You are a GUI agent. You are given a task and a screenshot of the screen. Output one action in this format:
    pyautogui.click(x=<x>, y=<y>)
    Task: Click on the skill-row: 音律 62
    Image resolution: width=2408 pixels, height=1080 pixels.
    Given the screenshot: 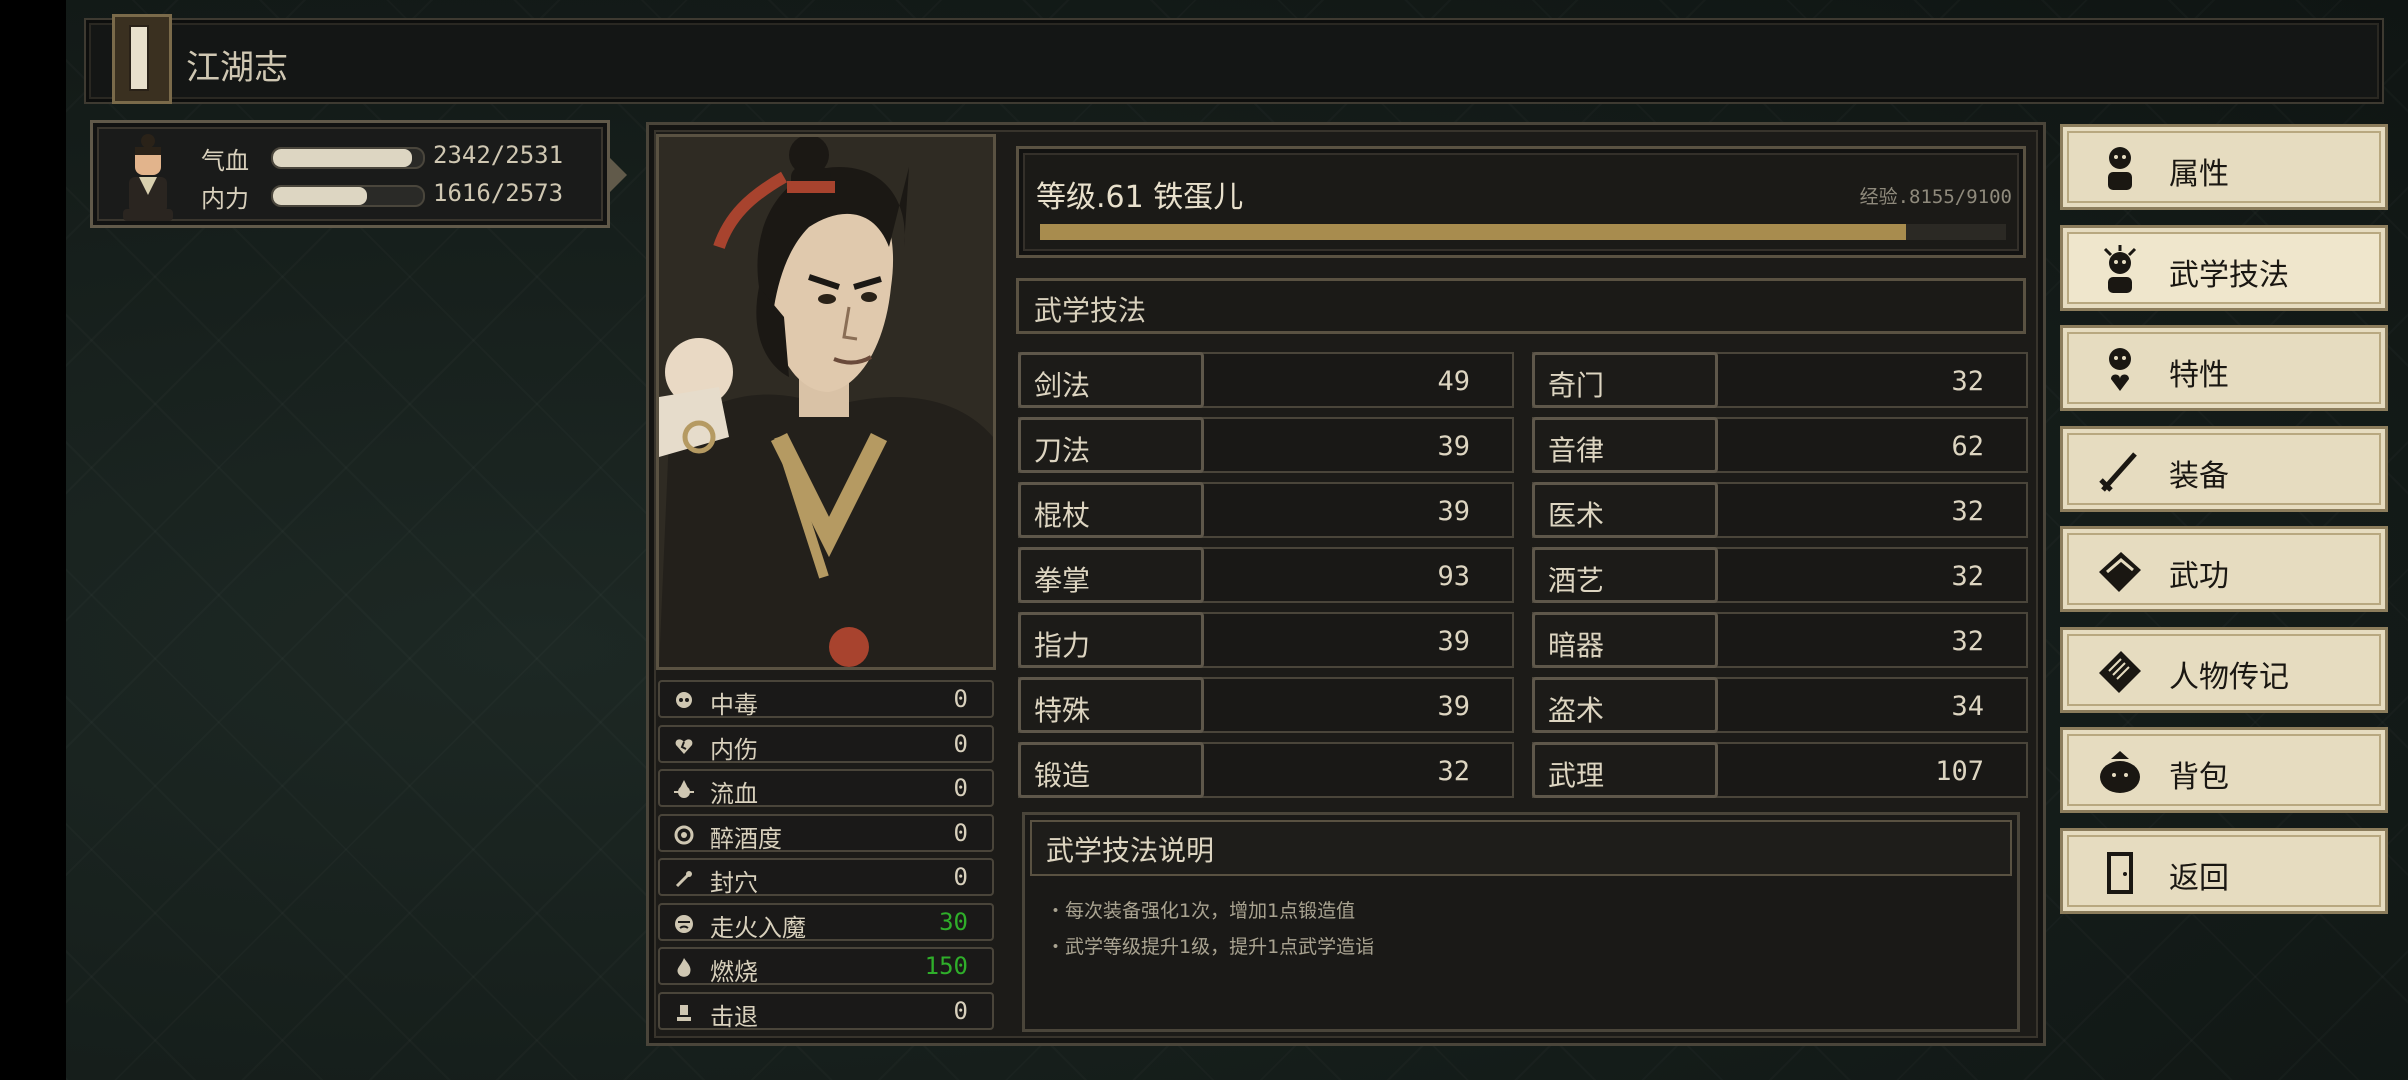 What is the action you would take?
    pyautogui.click(x=1780, y=445)
    